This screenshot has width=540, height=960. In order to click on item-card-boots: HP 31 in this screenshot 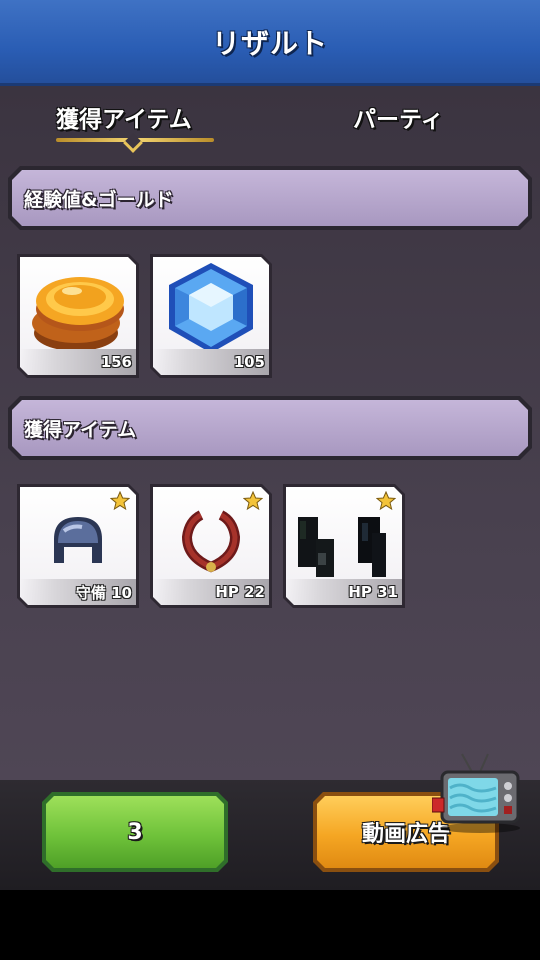, I will do `click(344, 546)`.